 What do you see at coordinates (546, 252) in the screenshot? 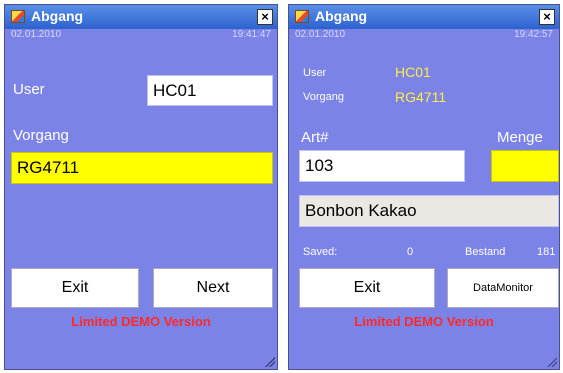
I see `bestand-value: 181` at bounding box center [546, 252].